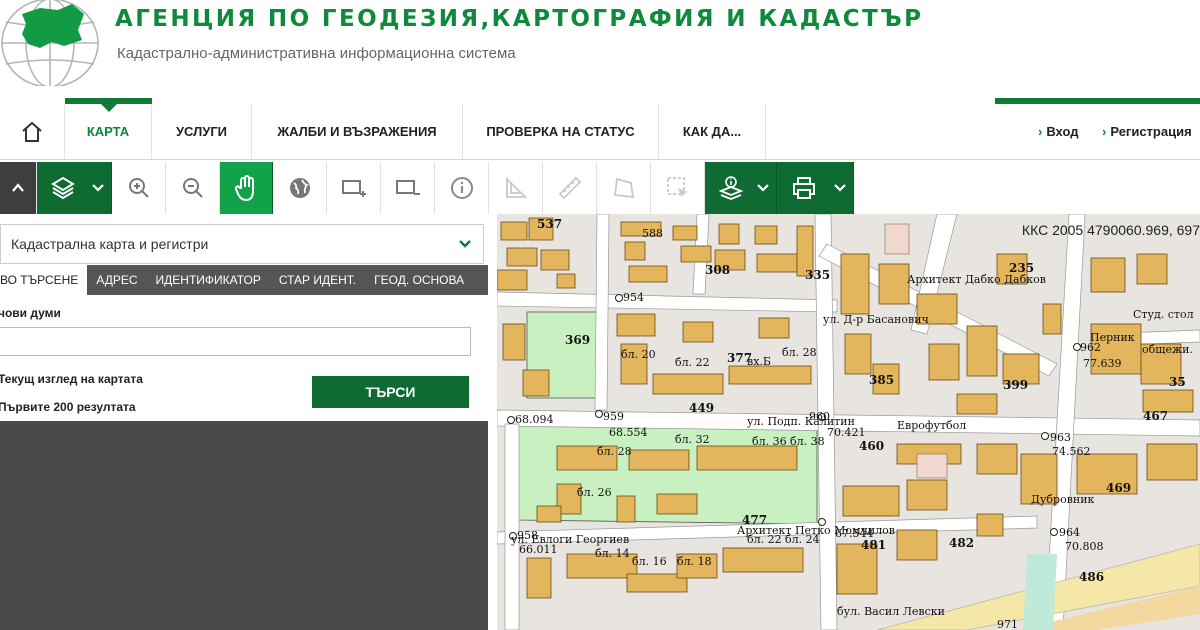 This screenshot has height=630, width=1200. I want to click on login-link: › Вход, so click(1058, 131).